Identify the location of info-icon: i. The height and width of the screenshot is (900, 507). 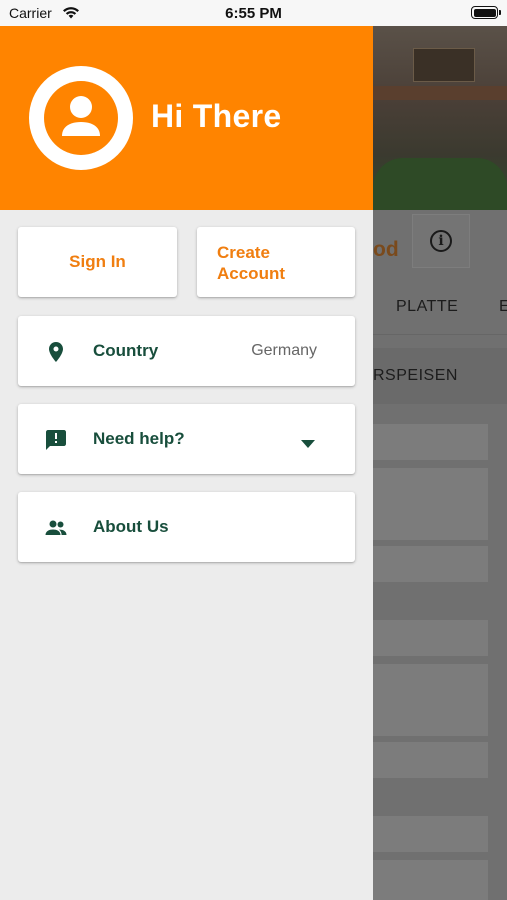
(441, 241).